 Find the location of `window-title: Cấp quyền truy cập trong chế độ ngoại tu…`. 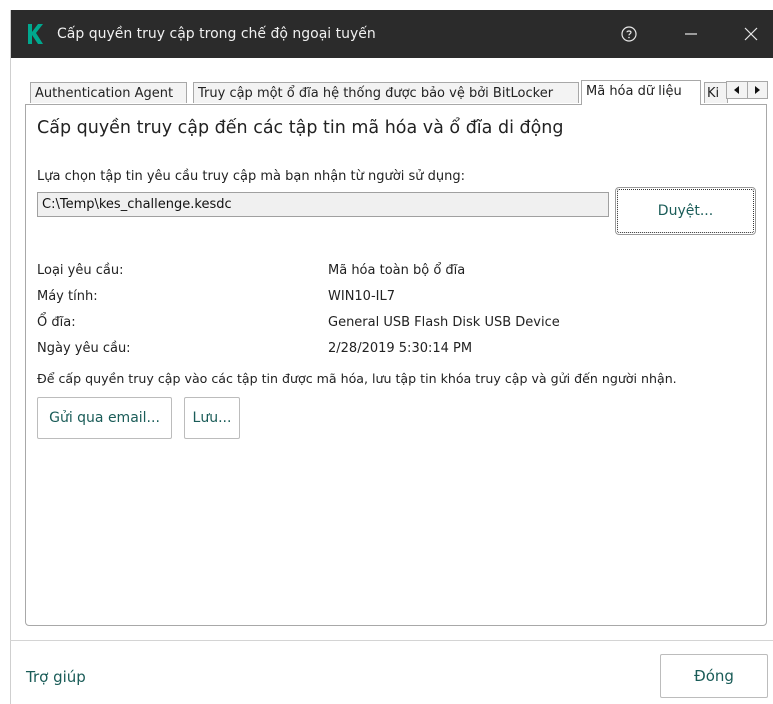

window-title: Cấp quyền truy cập trong chế độ ngoại tu… is located at coordinates (216, 34).